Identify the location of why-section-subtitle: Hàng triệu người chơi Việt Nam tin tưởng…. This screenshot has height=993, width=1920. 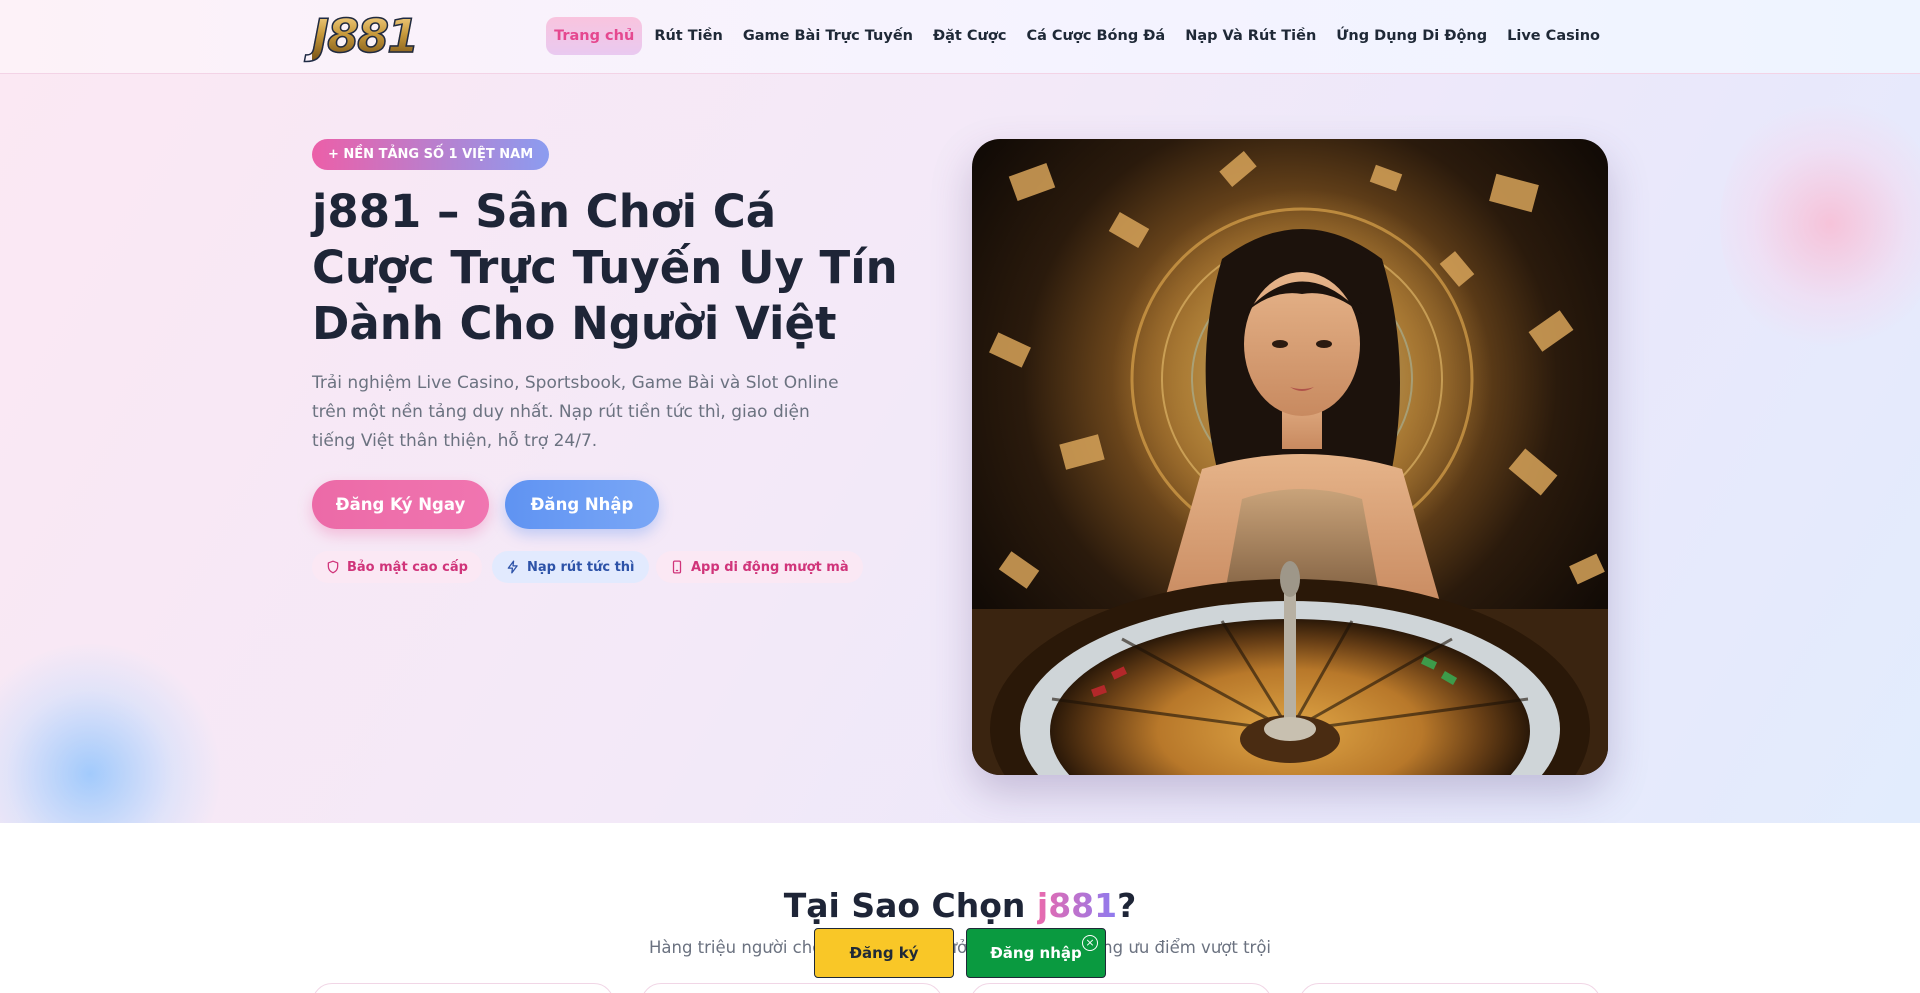
(960, 947).